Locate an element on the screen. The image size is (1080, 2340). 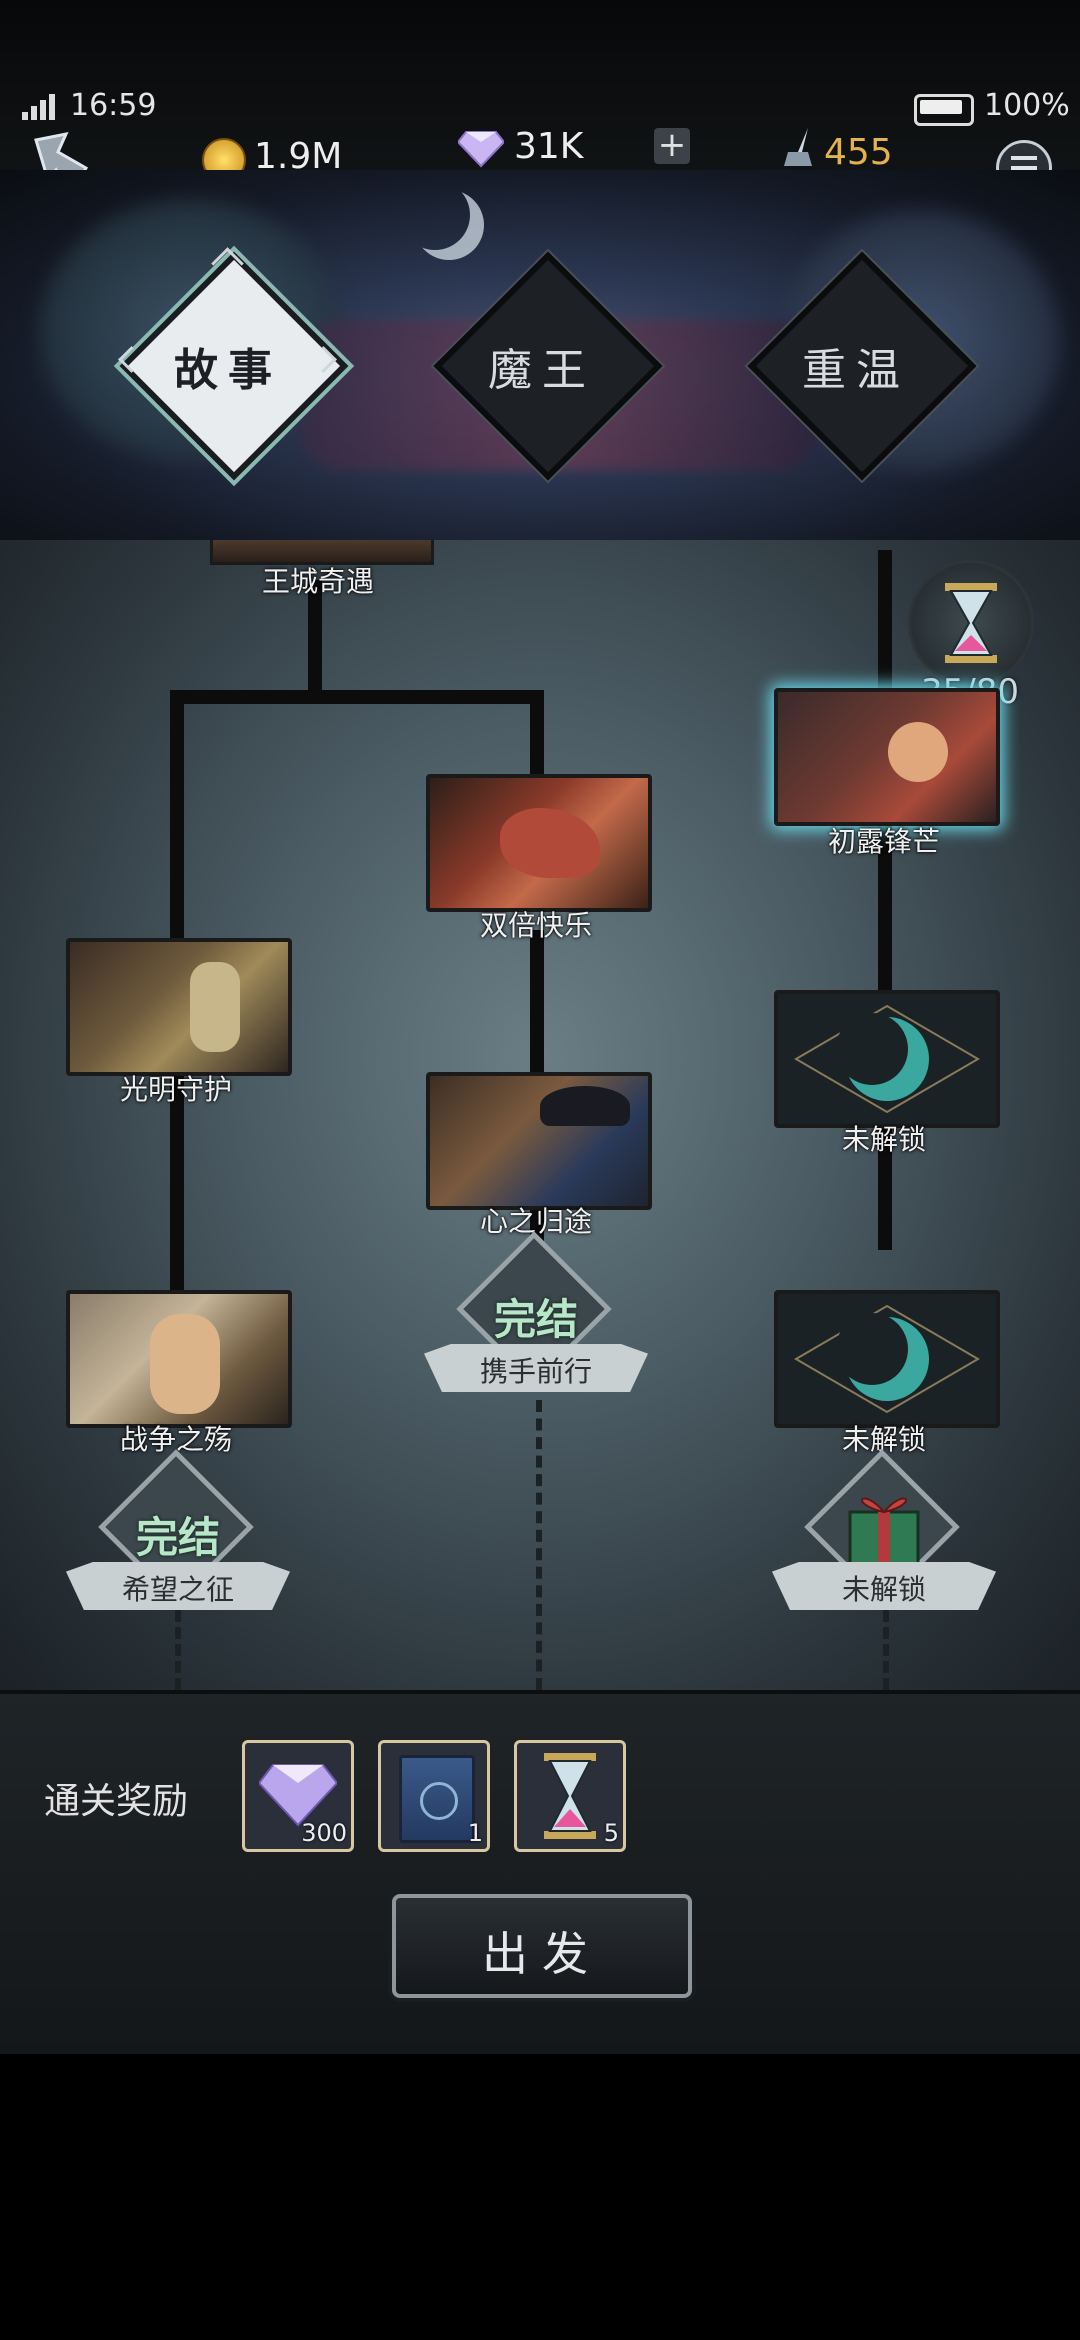
ending-gift-right: 未解锁 is located at coordinates (884, 1535).